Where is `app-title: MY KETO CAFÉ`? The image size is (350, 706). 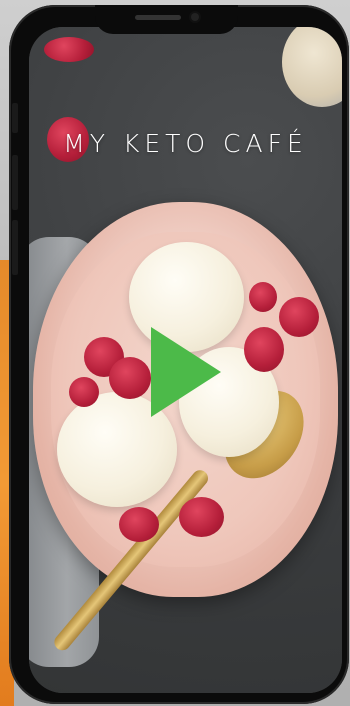 app-title: MY KETO CAFÉ is located at coordinates (185, 143).